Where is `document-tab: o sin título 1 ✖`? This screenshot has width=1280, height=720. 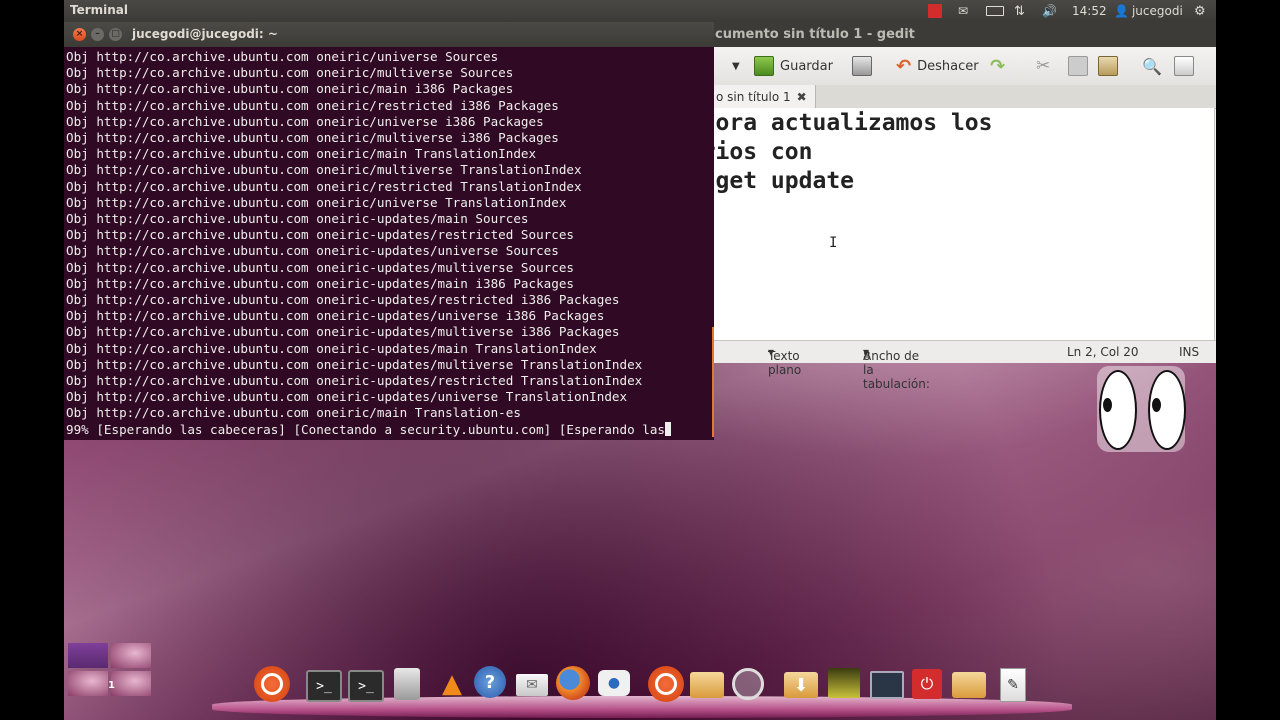
document-tab: o sin título 1 ✖ is located at coordinates (760, 96).